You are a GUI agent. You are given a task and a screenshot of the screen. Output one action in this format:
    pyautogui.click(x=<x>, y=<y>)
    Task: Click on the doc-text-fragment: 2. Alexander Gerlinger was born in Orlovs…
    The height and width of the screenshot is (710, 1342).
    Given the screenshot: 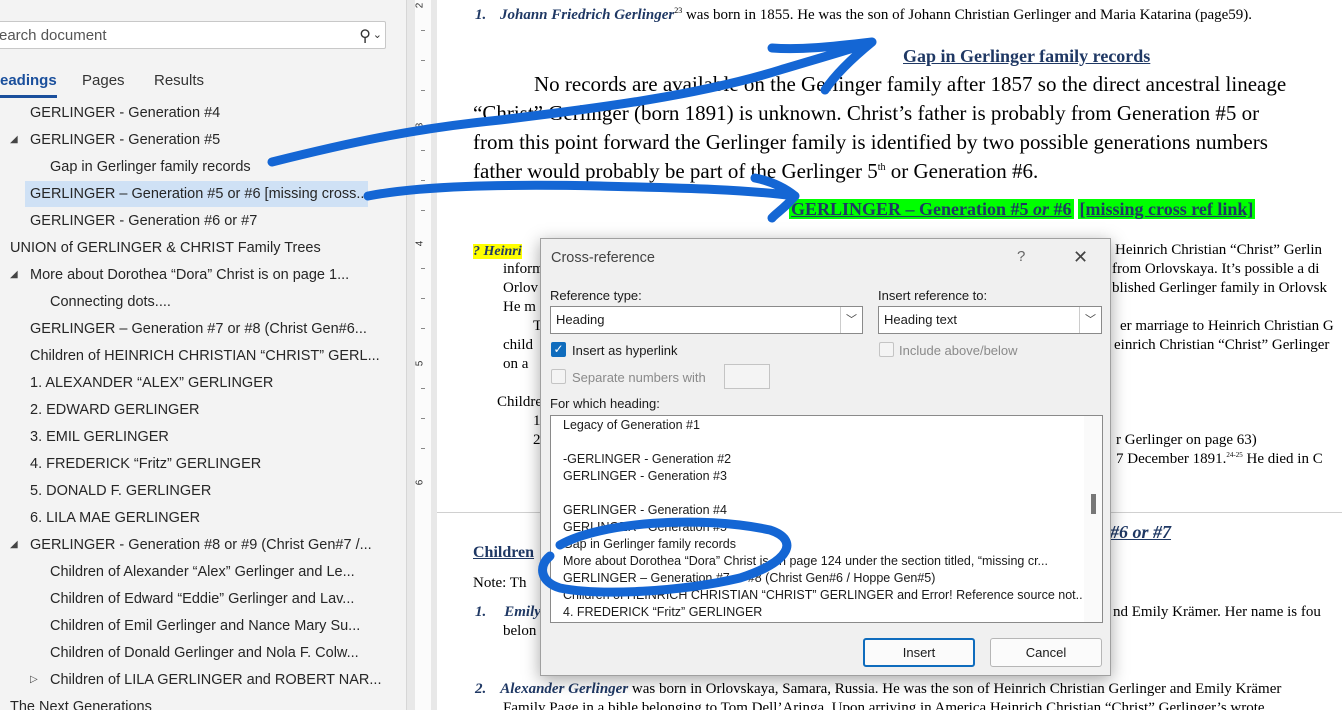 What is the action you would take?
    pyautogui.click(x=878, y=689)
    